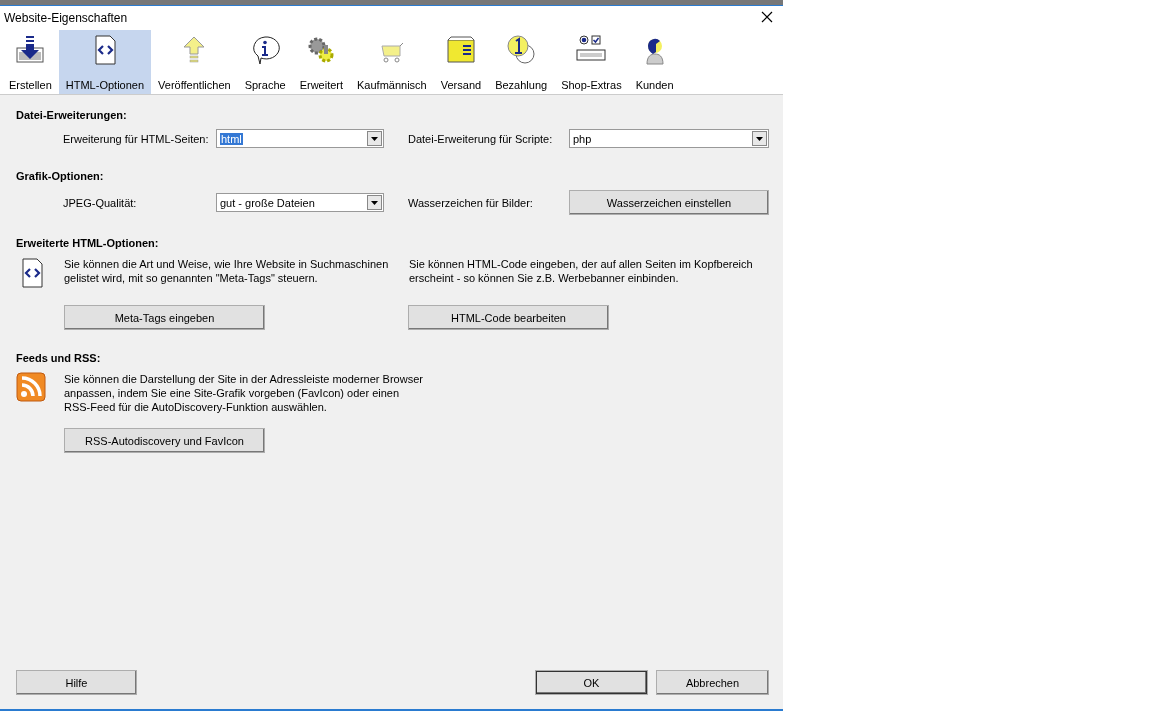  Describe the element at coordinates (76, 682) in the screenshot. I see `help-button: Hilfe` at that location.